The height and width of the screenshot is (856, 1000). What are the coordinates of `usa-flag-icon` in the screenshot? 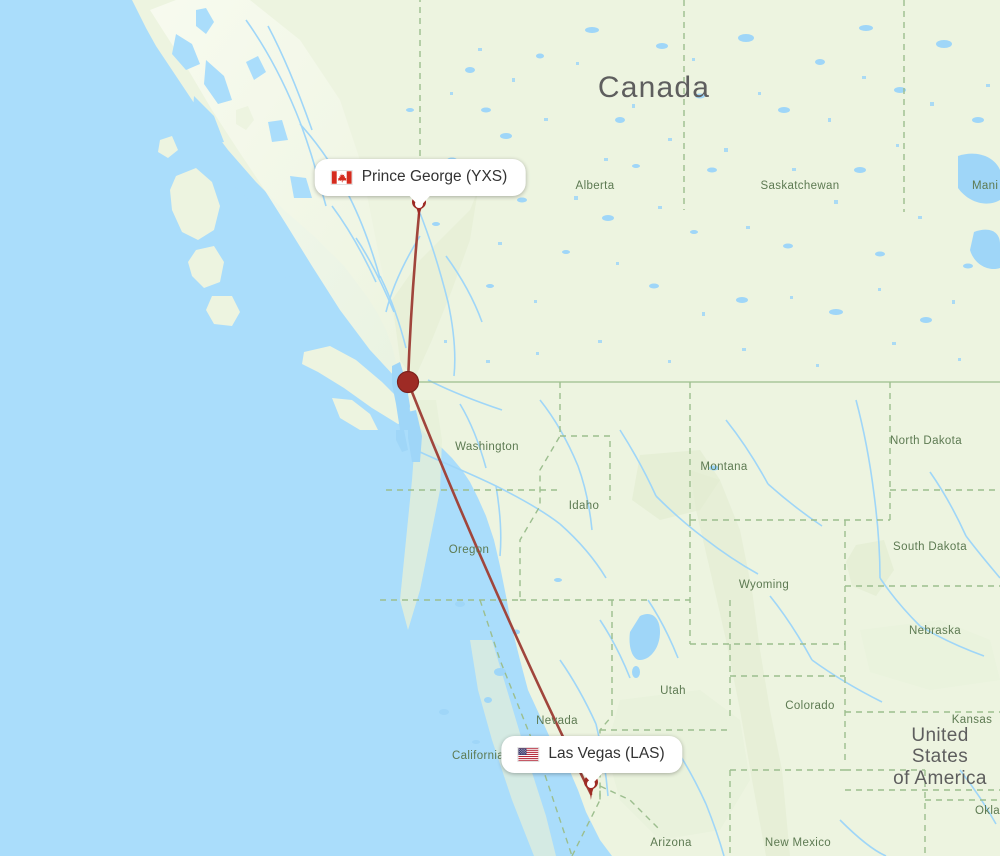 It's located at (528, 754).